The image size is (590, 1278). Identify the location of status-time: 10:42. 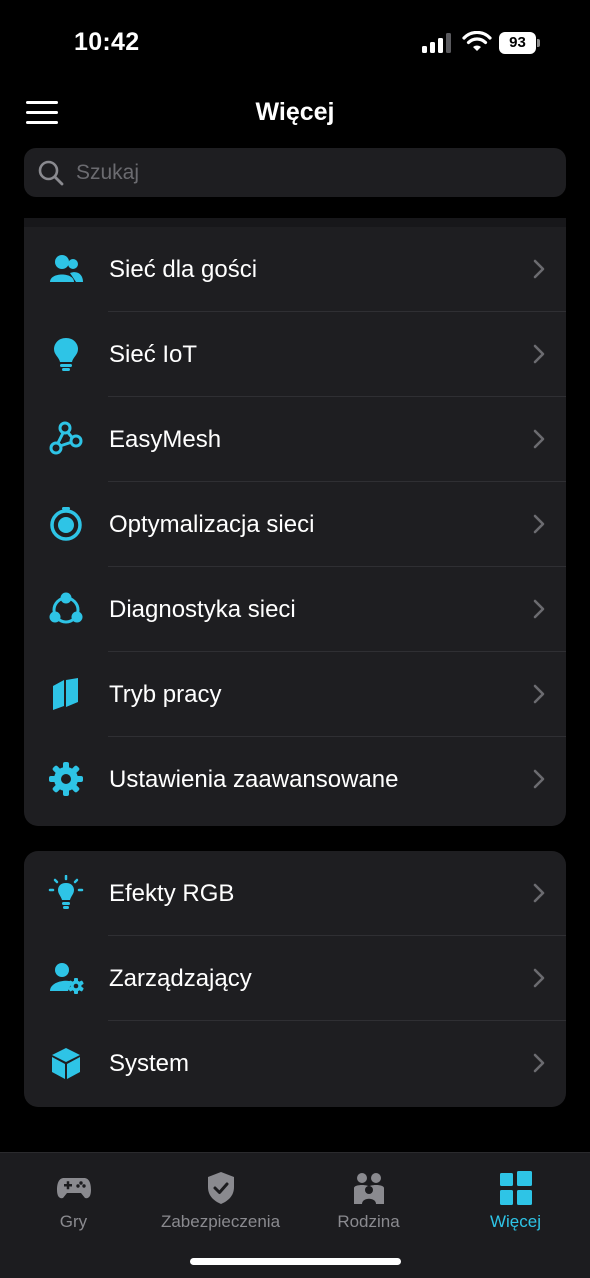
(107, 42).